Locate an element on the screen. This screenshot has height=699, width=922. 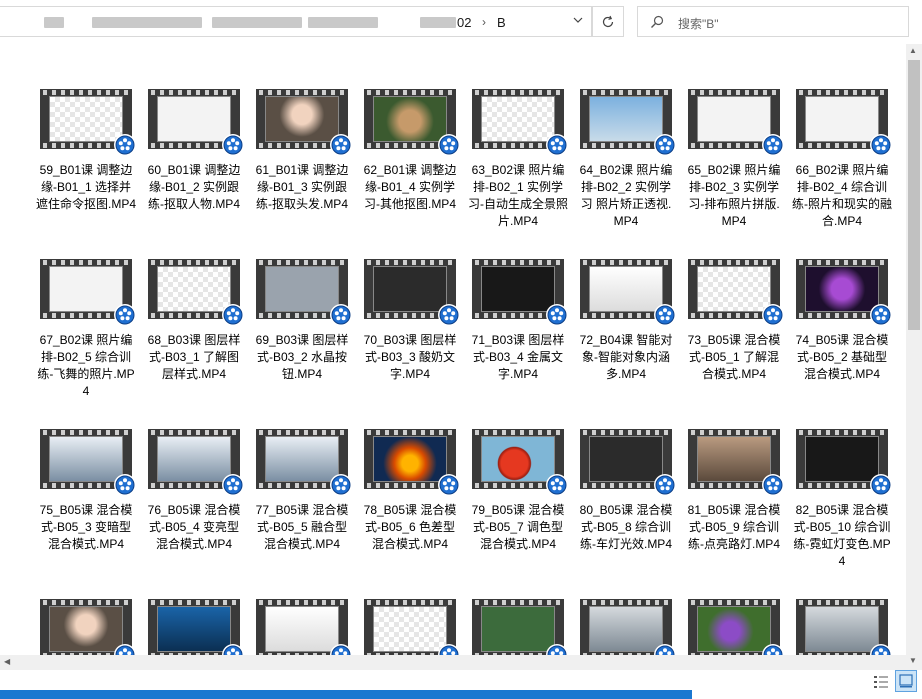
file-item: 65_B02课 照片编排-B02_3 实例学习-排布照片拼版.MP4 is located at coordinates (734, 137).